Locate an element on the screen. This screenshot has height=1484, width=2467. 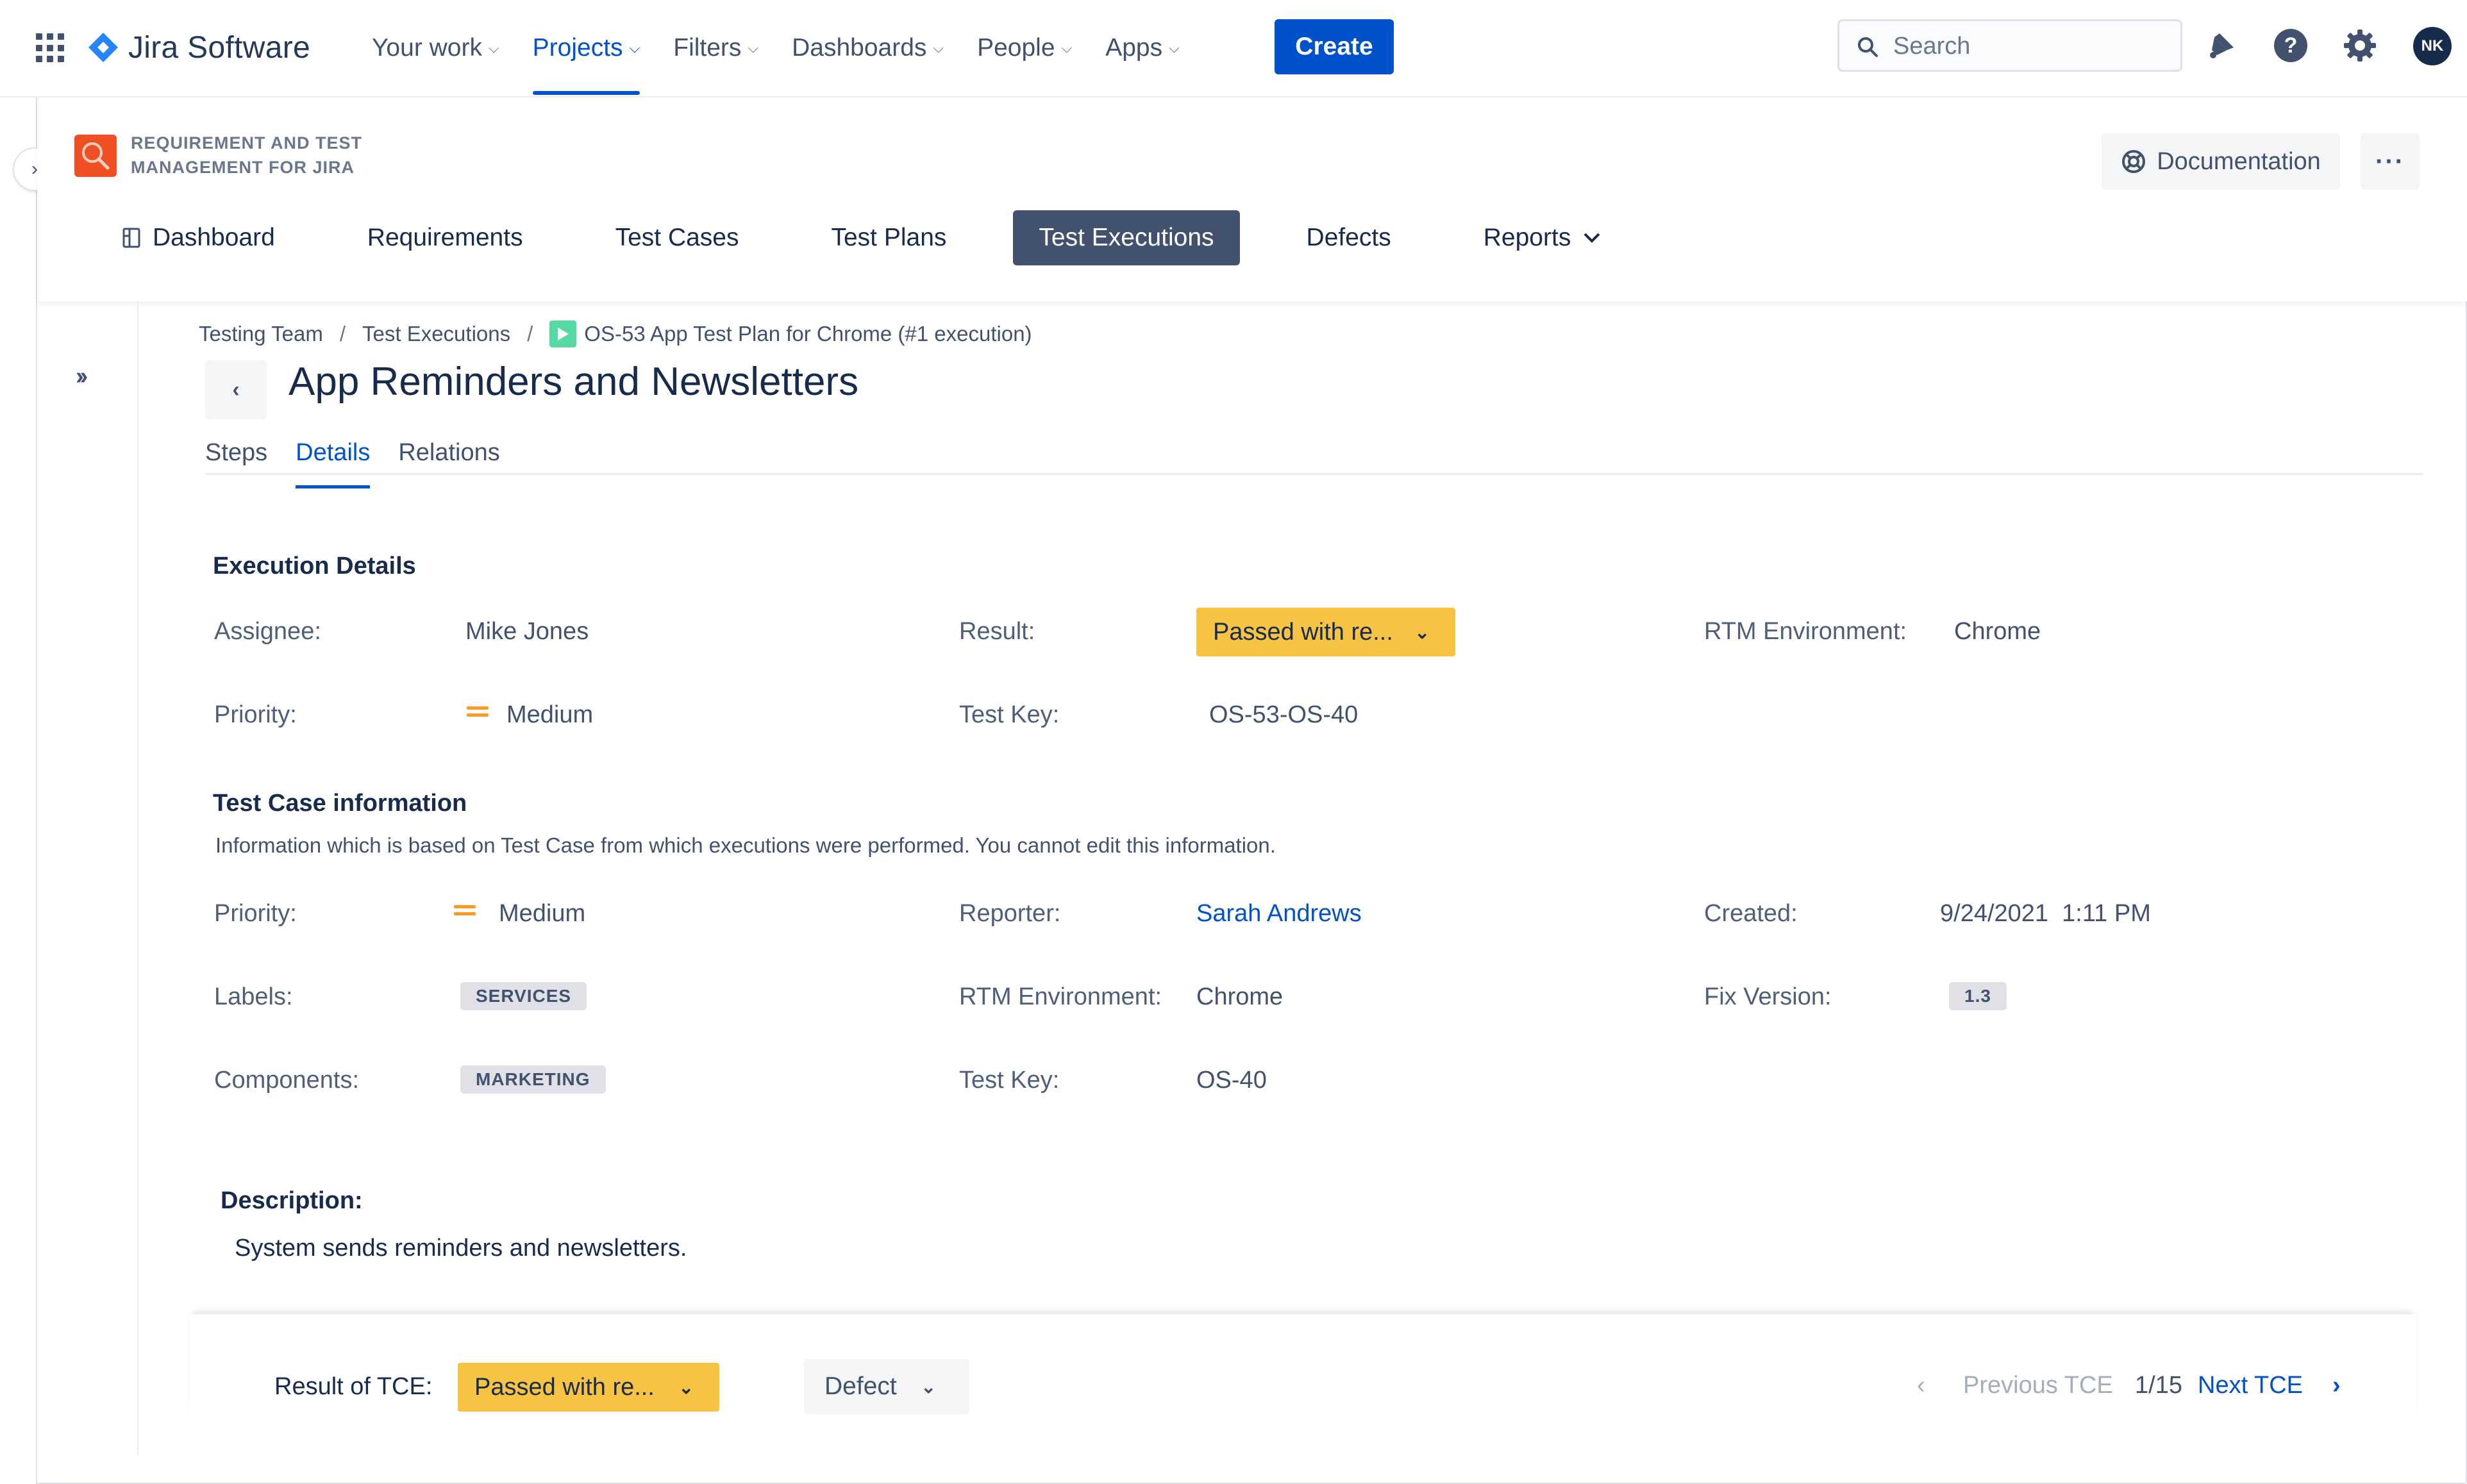
subtab-relations: Relations is located at coordinates (449, 452).